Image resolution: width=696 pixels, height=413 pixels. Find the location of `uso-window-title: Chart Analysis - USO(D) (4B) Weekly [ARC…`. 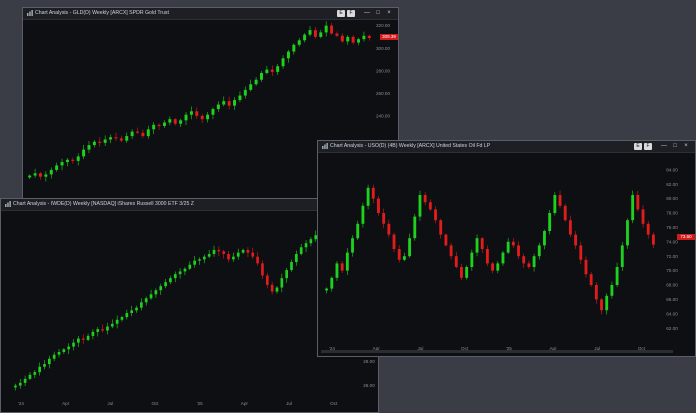

uso-window-title: Chart Analysis - USO(D) (4B) Weekly [ARC… is located at coordinates (410, 146).